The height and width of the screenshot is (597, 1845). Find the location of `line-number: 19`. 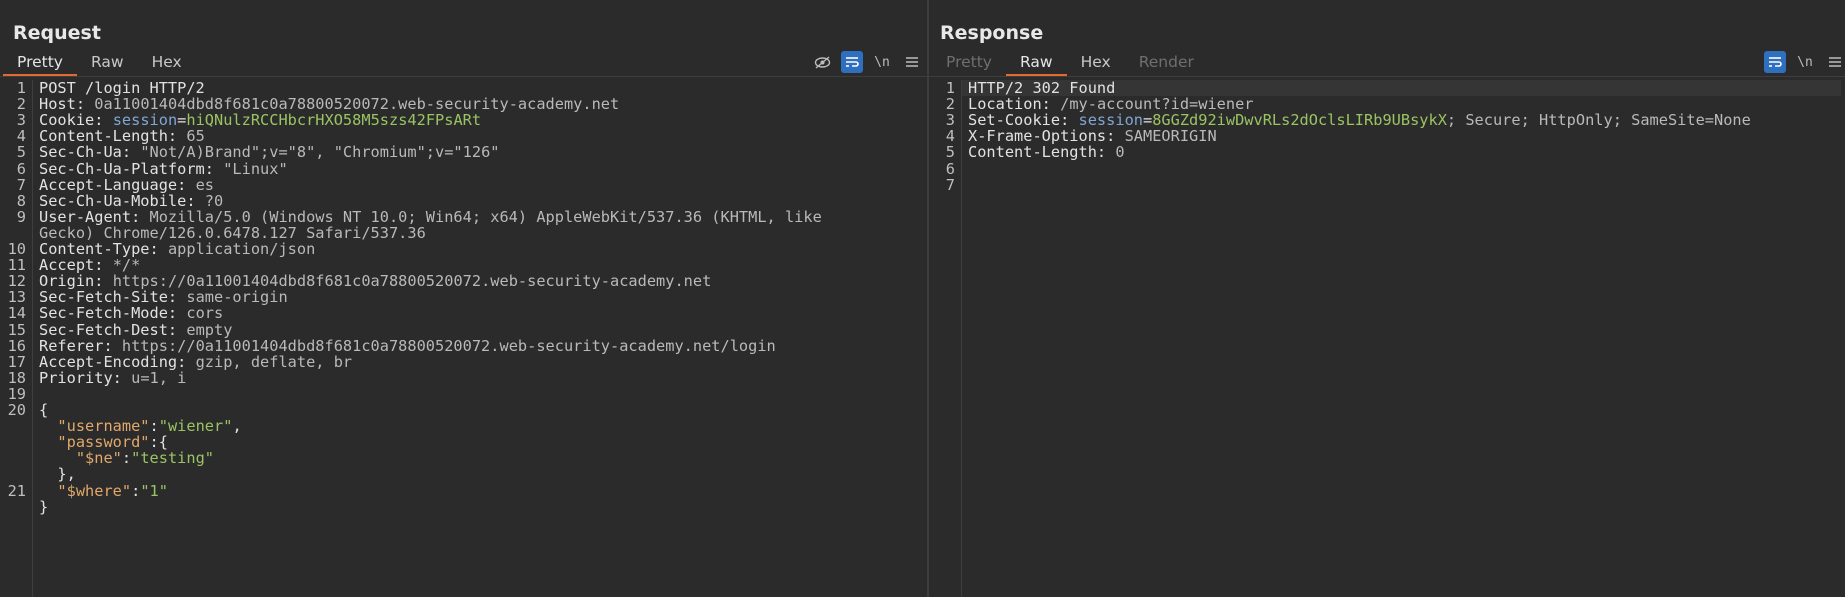

line-number: 19 is located at coordinates (16, 393).